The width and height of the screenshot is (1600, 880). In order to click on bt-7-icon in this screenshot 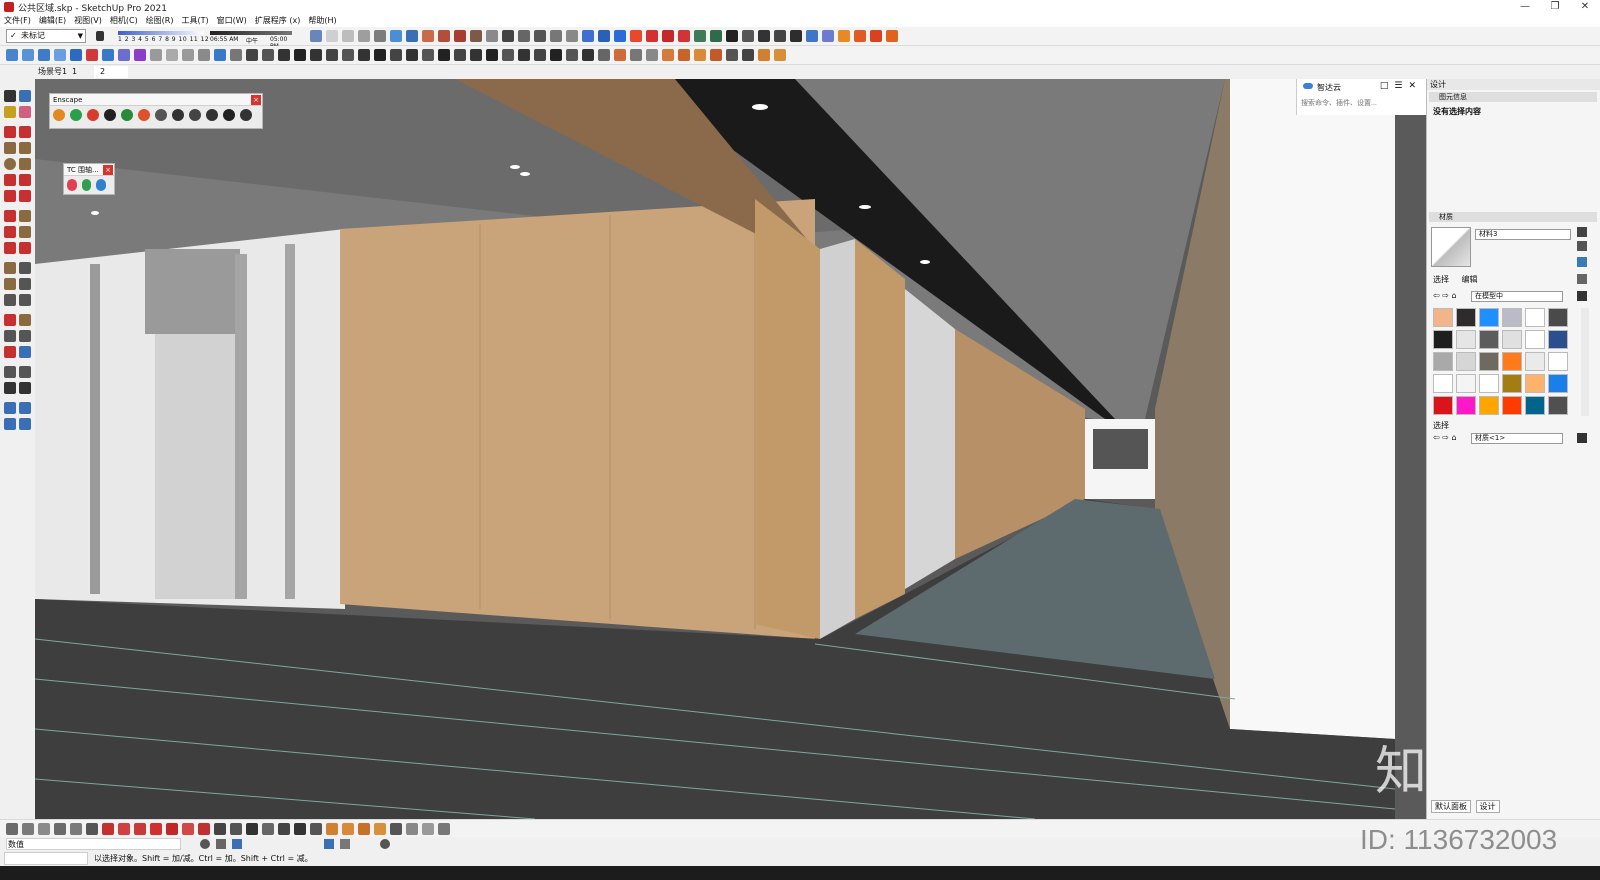, I will do `click(108, 829)`.